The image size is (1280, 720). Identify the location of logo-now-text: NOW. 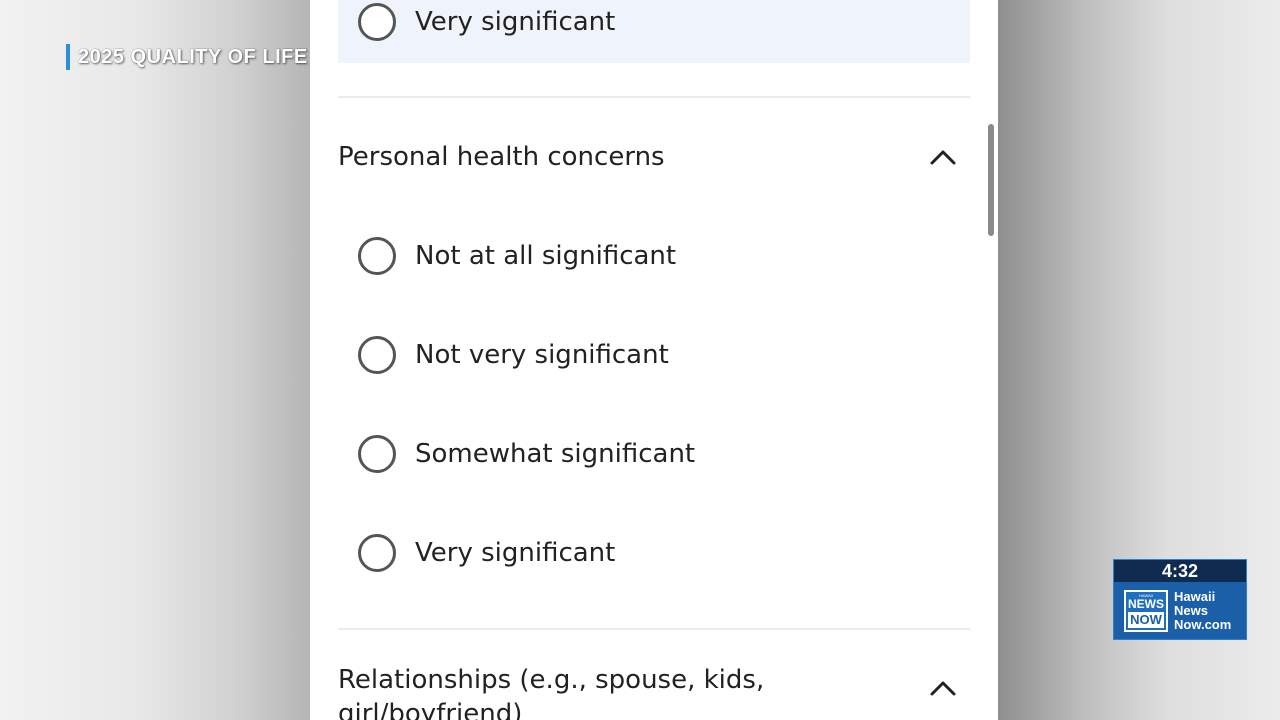
(1146, 620).